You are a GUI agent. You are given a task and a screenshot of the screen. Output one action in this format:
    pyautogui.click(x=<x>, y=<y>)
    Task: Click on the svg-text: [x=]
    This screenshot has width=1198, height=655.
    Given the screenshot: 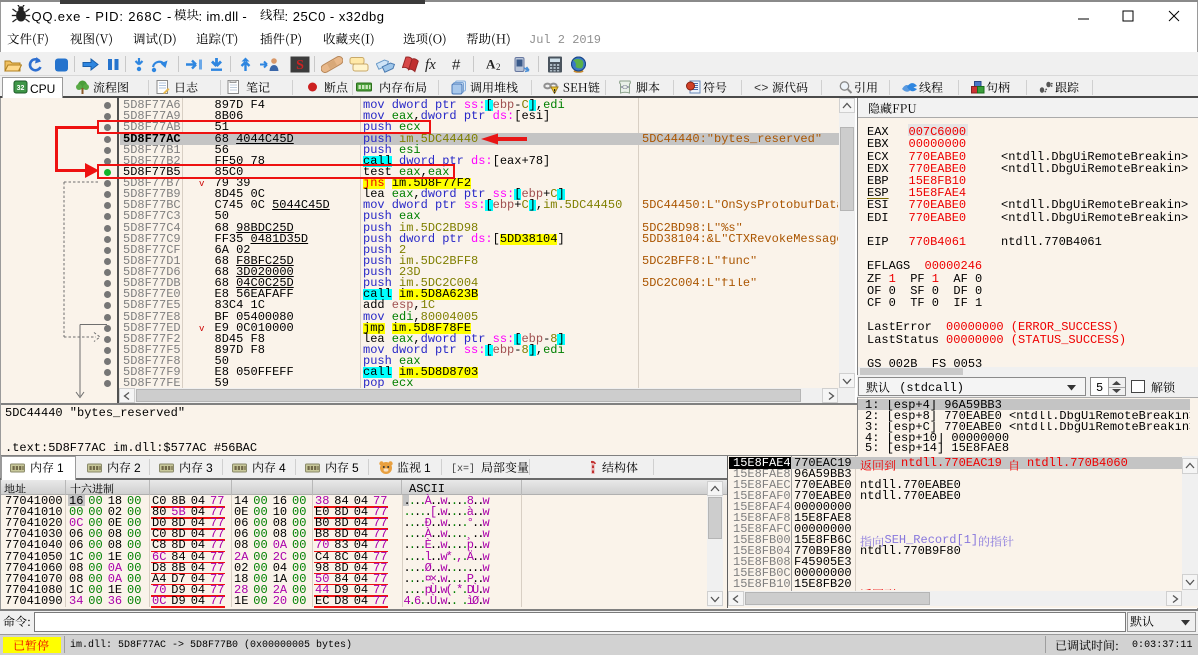 What is the action you would take?
    pyautogui.click(x=463, y=468)
    